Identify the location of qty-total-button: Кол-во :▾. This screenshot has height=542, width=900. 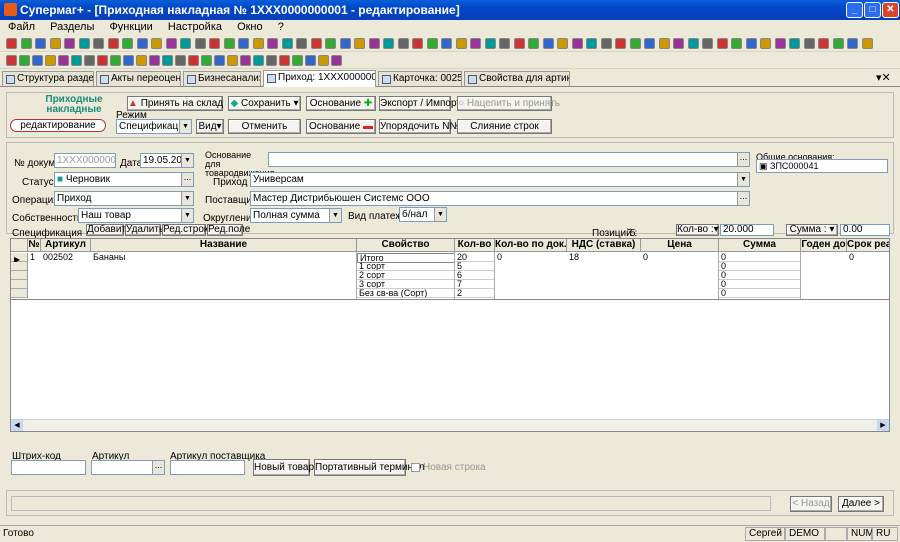
(697, 230).